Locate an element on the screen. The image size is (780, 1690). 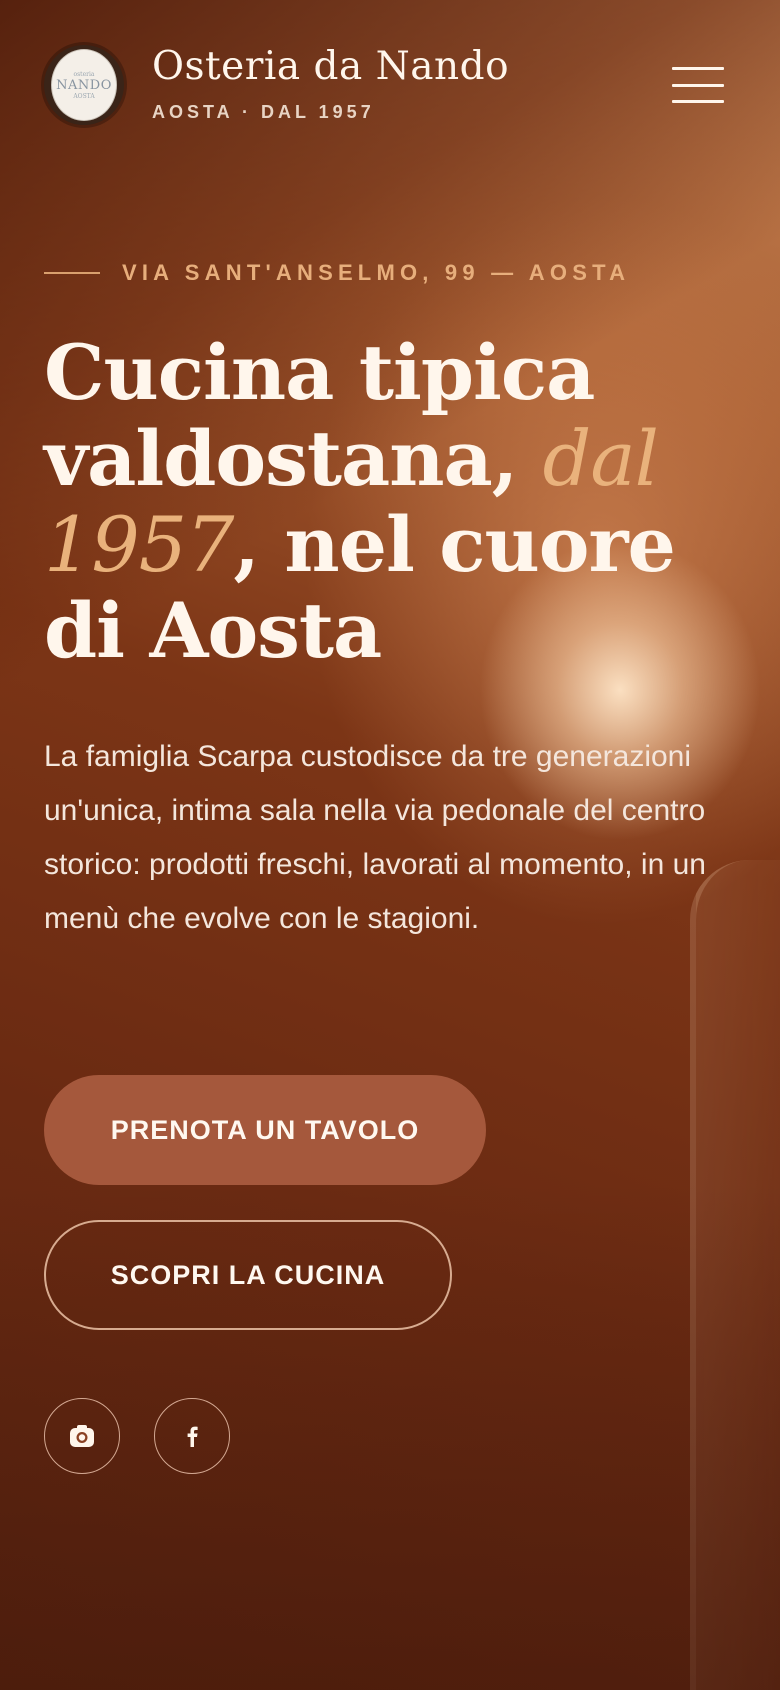
address-kicker: VIA SANT'ANSELMO, 99 — AOSTA is located at coordinates (337, 273).